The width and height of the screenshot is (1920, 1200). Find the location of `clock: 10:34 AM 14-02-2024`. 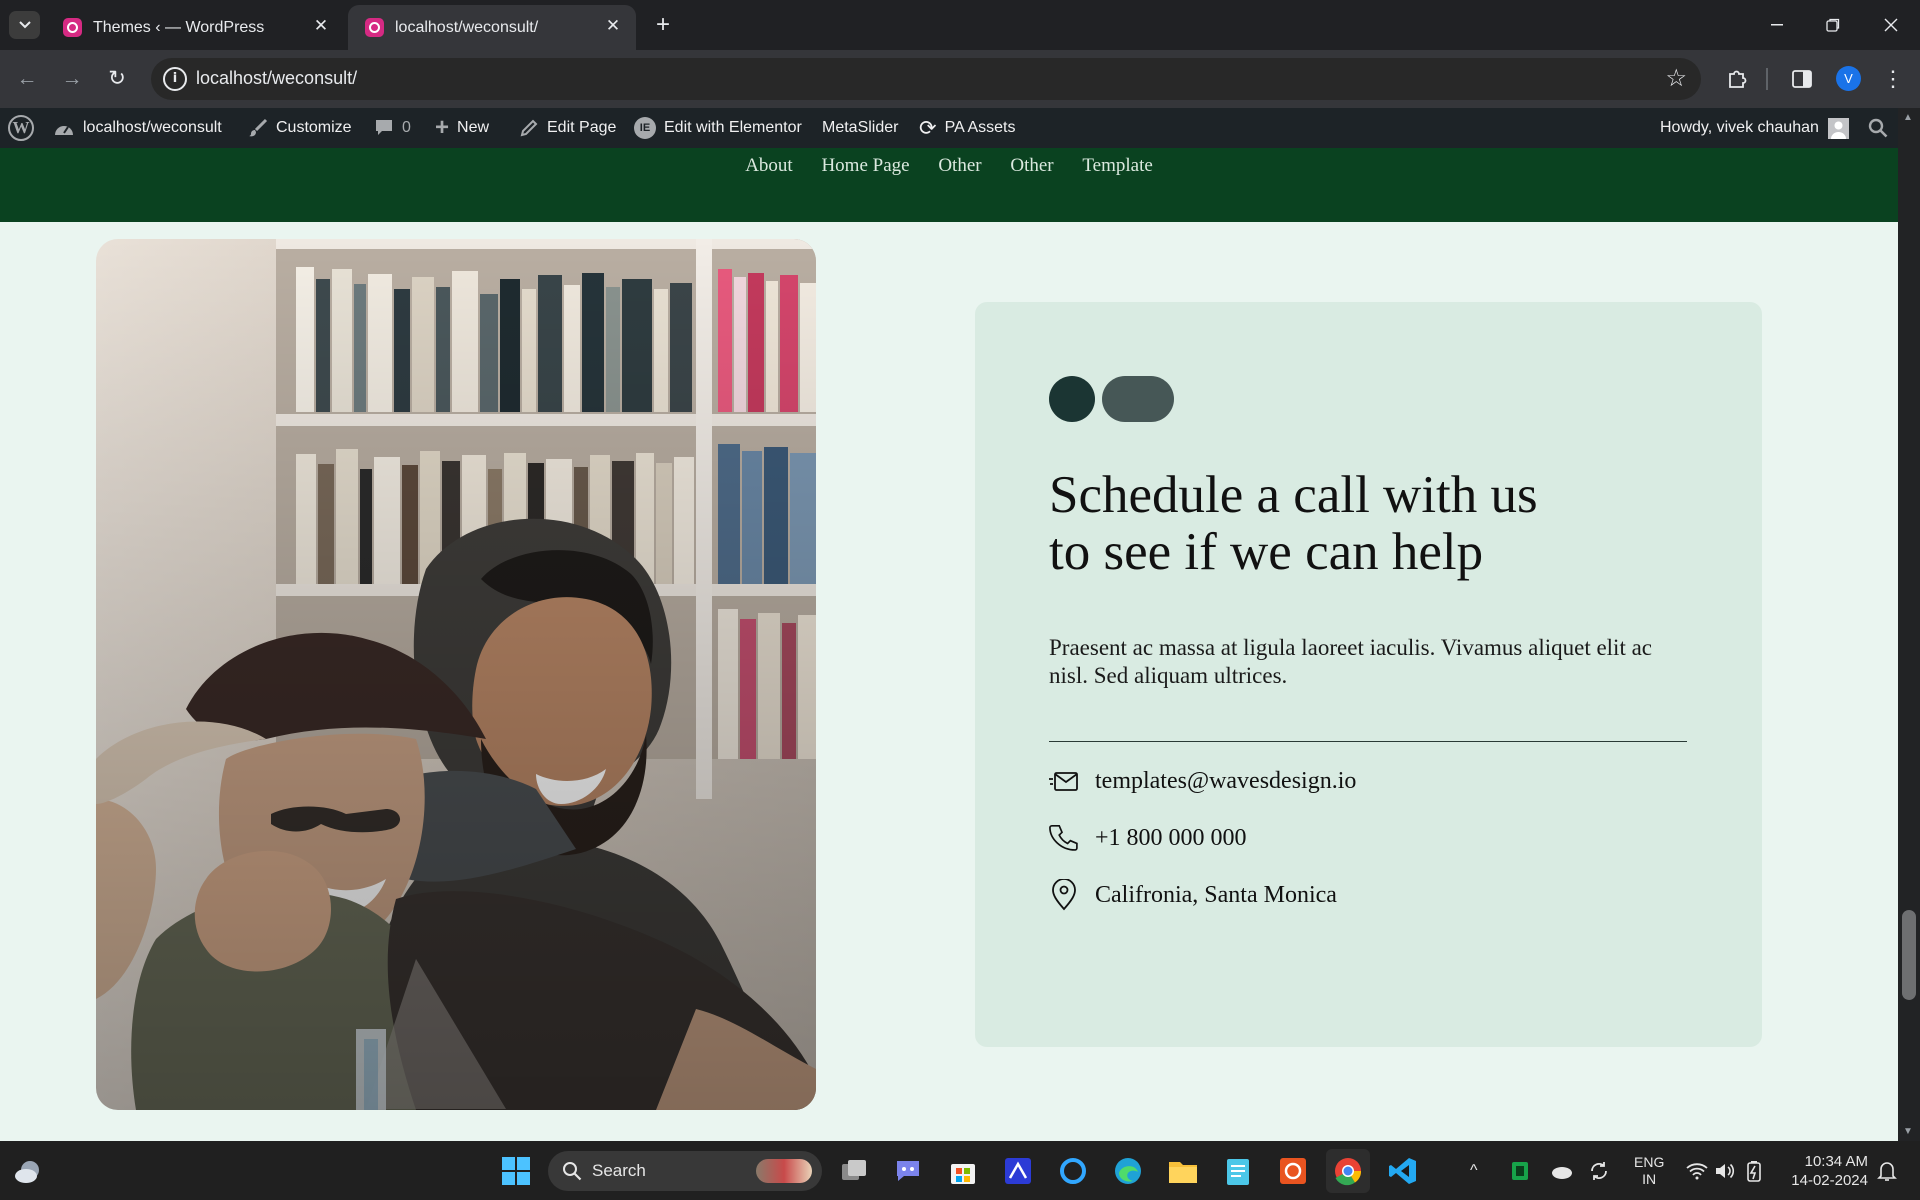

clock: 10:34 AM 14-02-2024 is located at coordinates (1827, 1170).